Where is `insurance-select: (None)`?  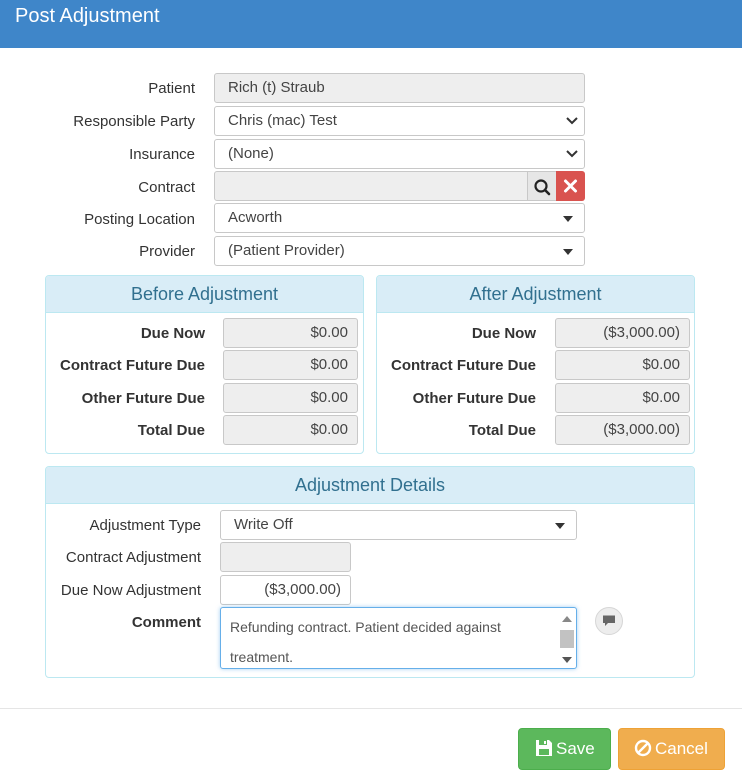 insurance-select: (None) is located at coordinates (399, 154).